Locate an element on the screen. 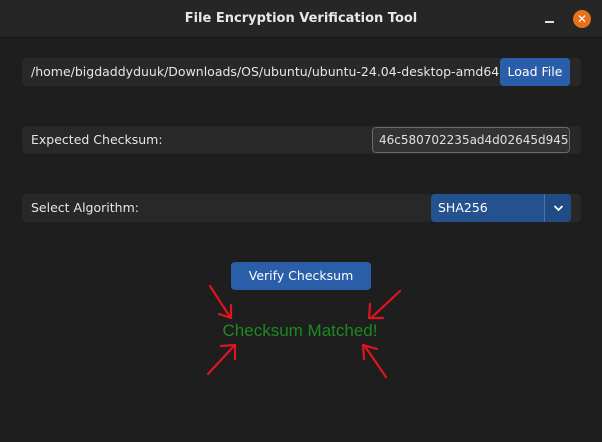 The width and height of the screenshot is (602, 442). result-message: Checksum Matched! is located at coordinates (300, 330).